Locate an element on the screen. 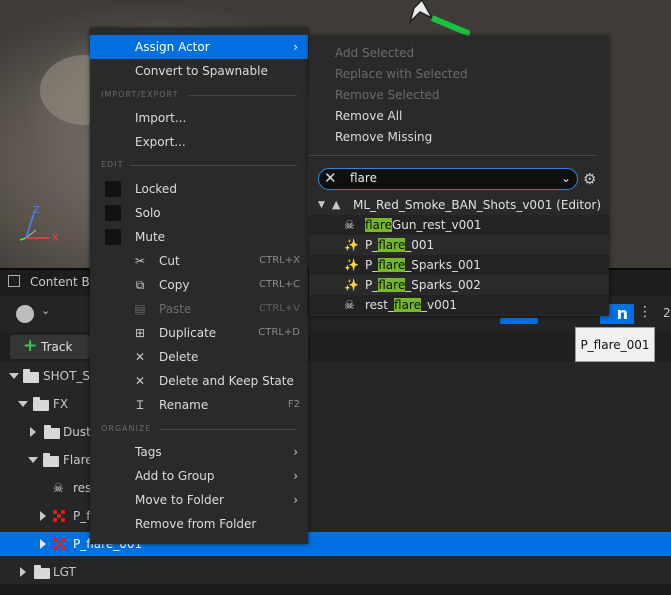 The width and height of the screenshot is (671, 595). gear-icon: ⚙ is located at coordinates (589, 179).